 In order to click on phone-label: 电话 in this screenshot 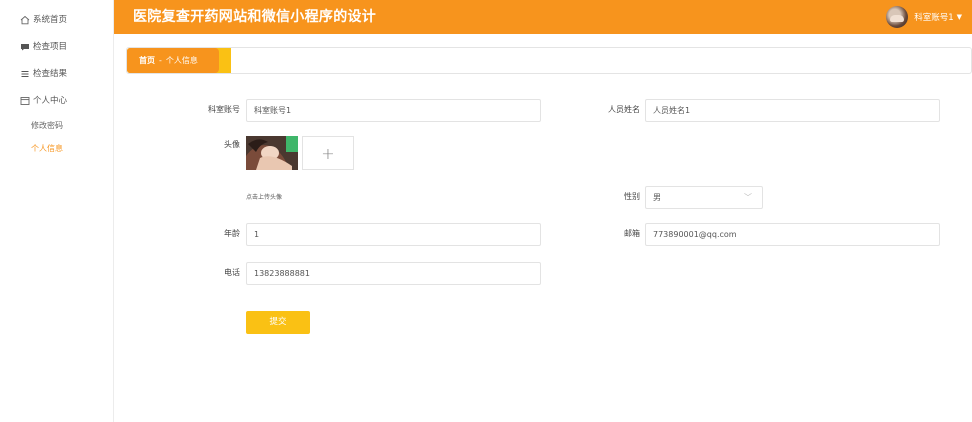, I will do `click(232, 272)`.